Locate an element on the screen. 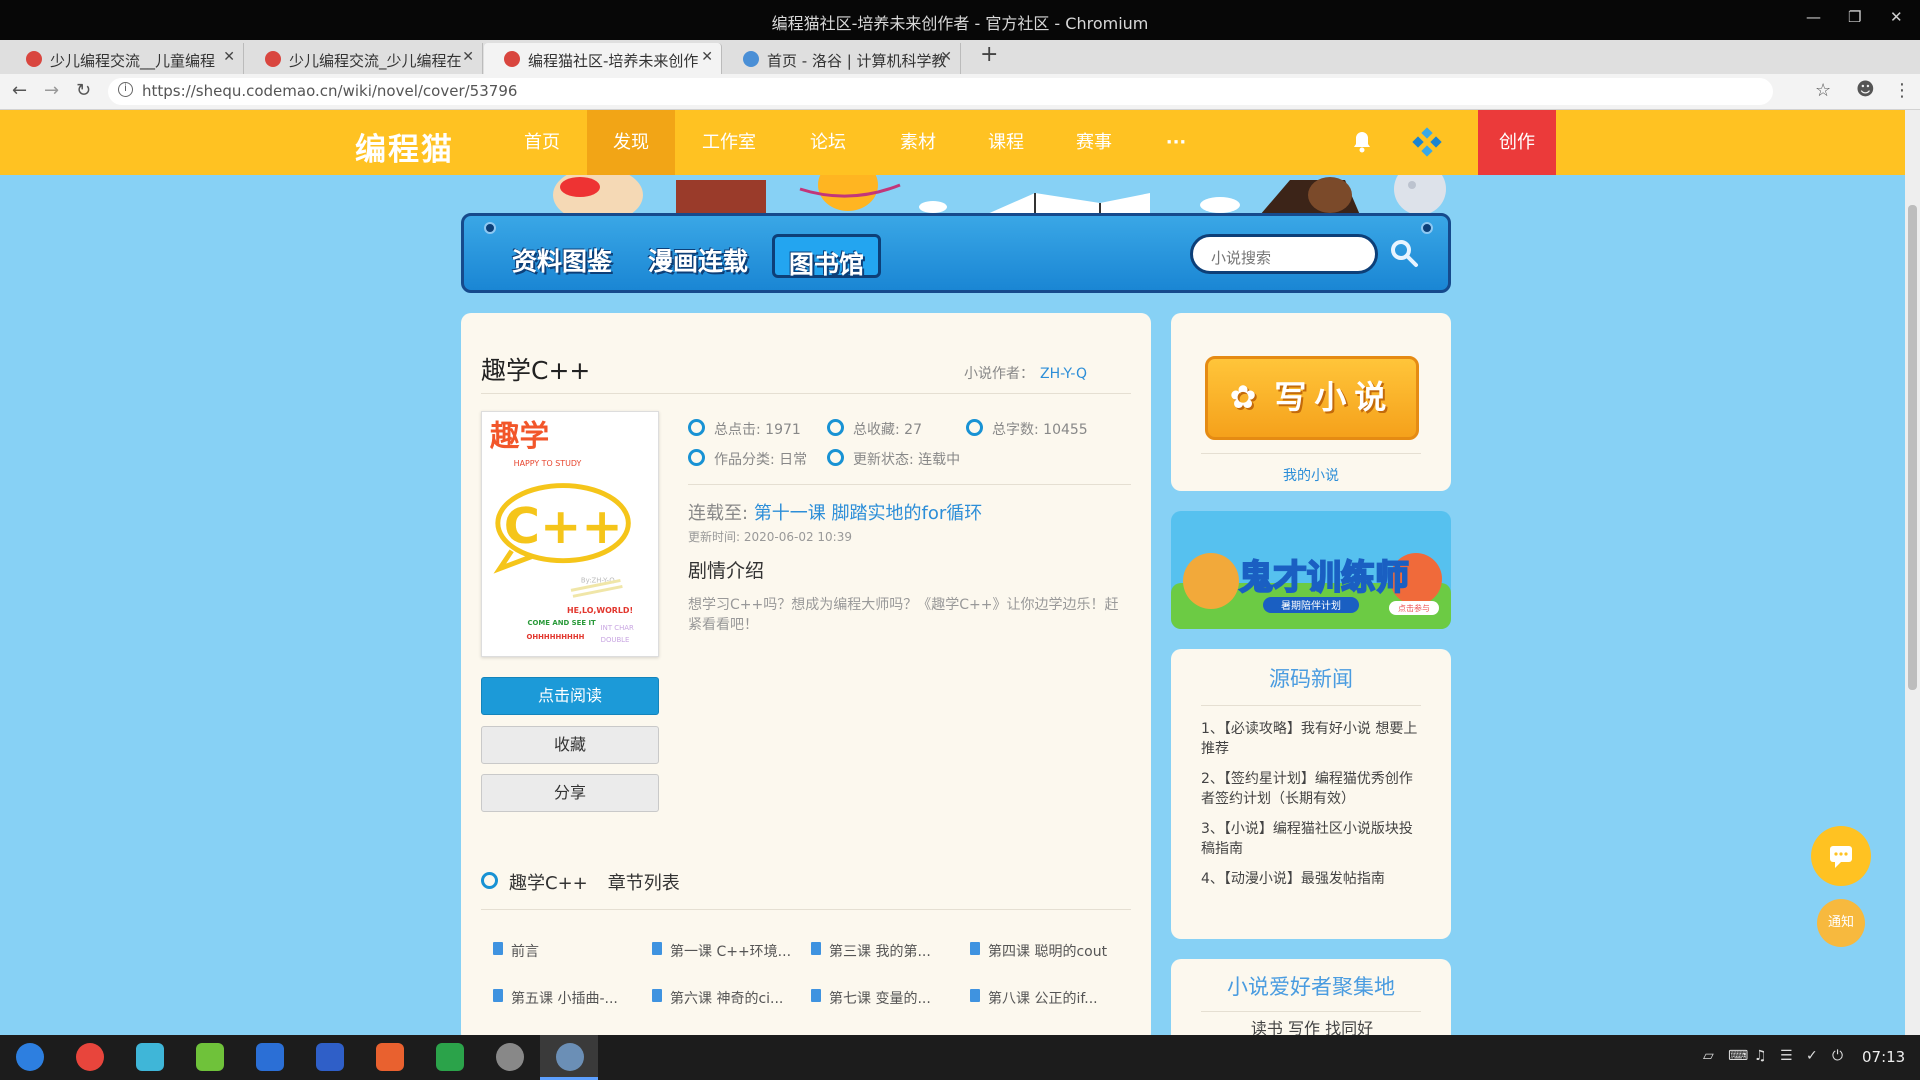 The height and width of the screenshot is (1080, 1920). chapter-link: 前言 is located at coordinates (516, 951).